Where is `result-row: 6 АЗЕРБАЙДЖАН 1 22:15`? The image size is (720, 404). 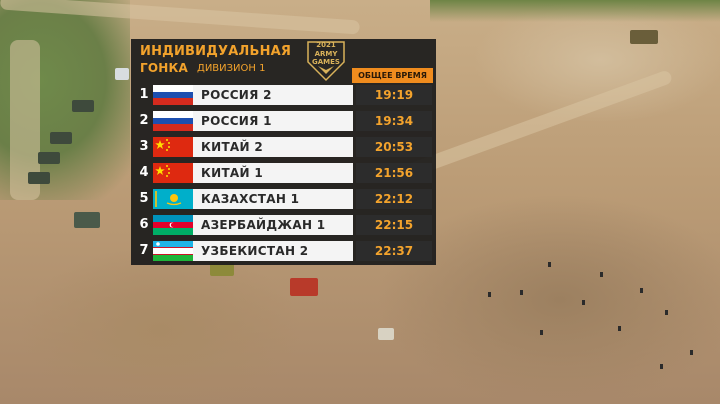 result-row: 6 АЗЕРБАЙДЖАН 1 22:15 is located at coordinates (284, 225).